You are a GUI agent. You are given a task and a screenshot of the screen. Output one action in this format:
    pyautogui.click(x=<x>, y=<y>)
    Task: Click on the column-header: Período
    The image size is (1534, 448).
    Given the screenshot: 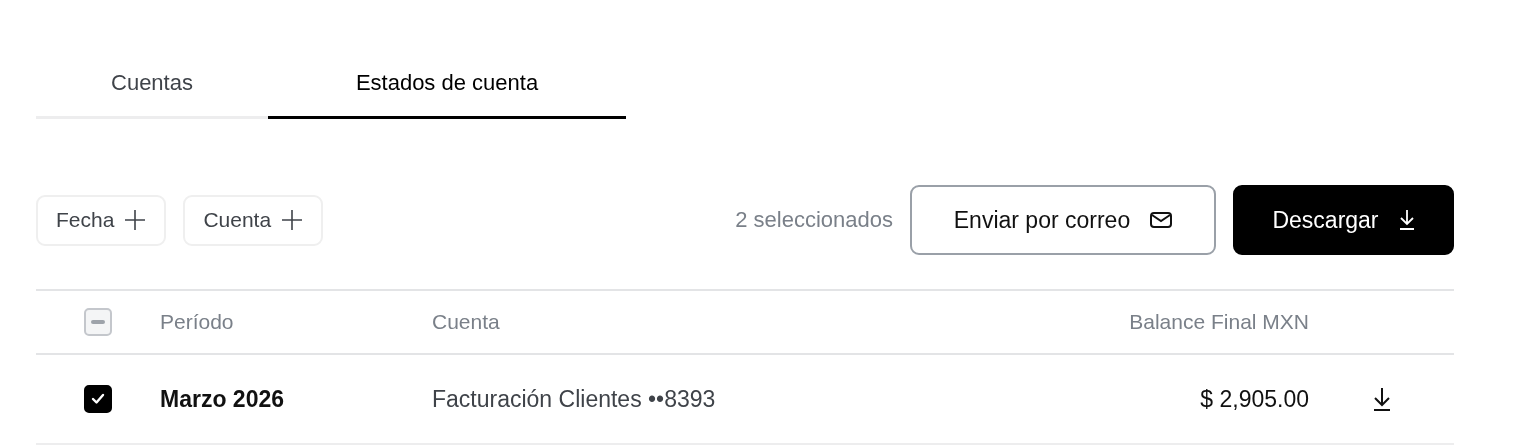 What is the action you would take?
    pyautogui.click(x=197, y=322)
    